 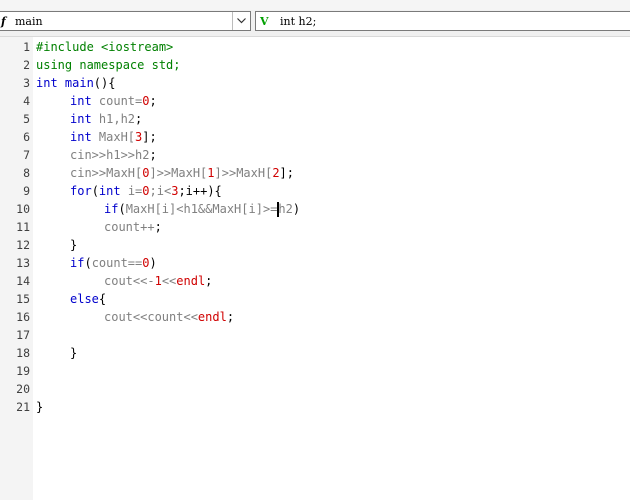 I want to click on code-token: ;i++){, so click(x=200, y=191).